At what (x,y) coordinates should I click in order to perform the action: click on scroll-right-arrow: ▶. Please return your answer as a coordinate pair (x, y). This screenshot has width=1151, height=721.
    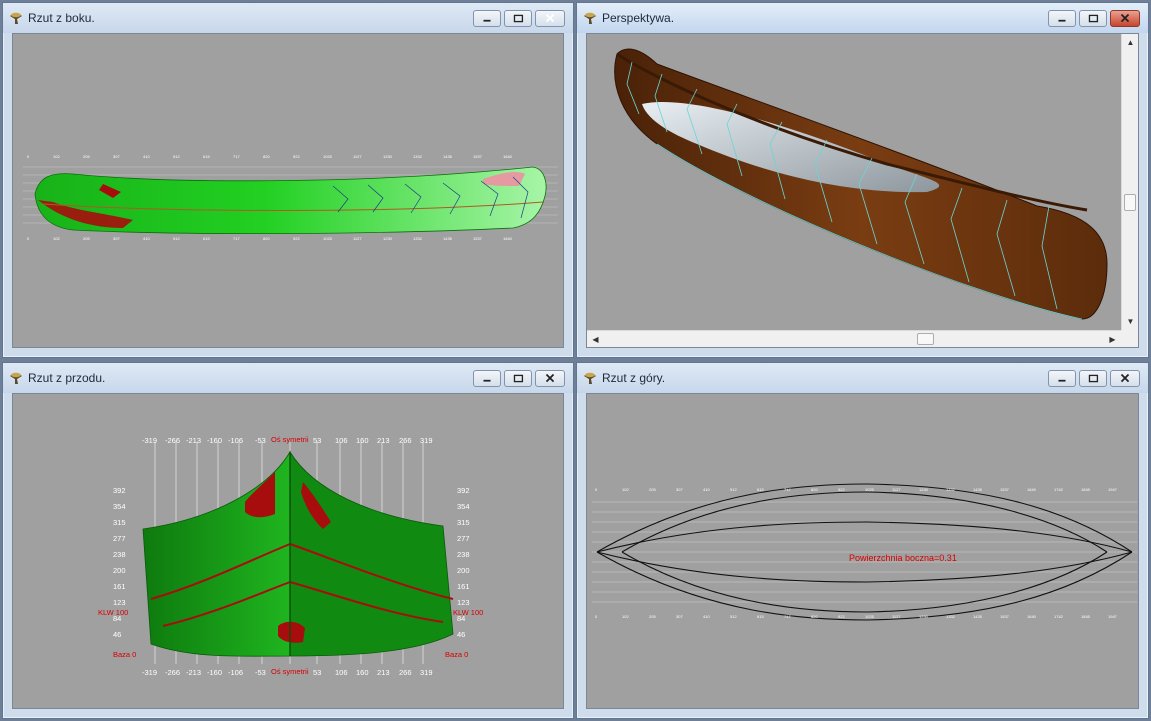
    Looking at the image, I should click on (1112, 339).